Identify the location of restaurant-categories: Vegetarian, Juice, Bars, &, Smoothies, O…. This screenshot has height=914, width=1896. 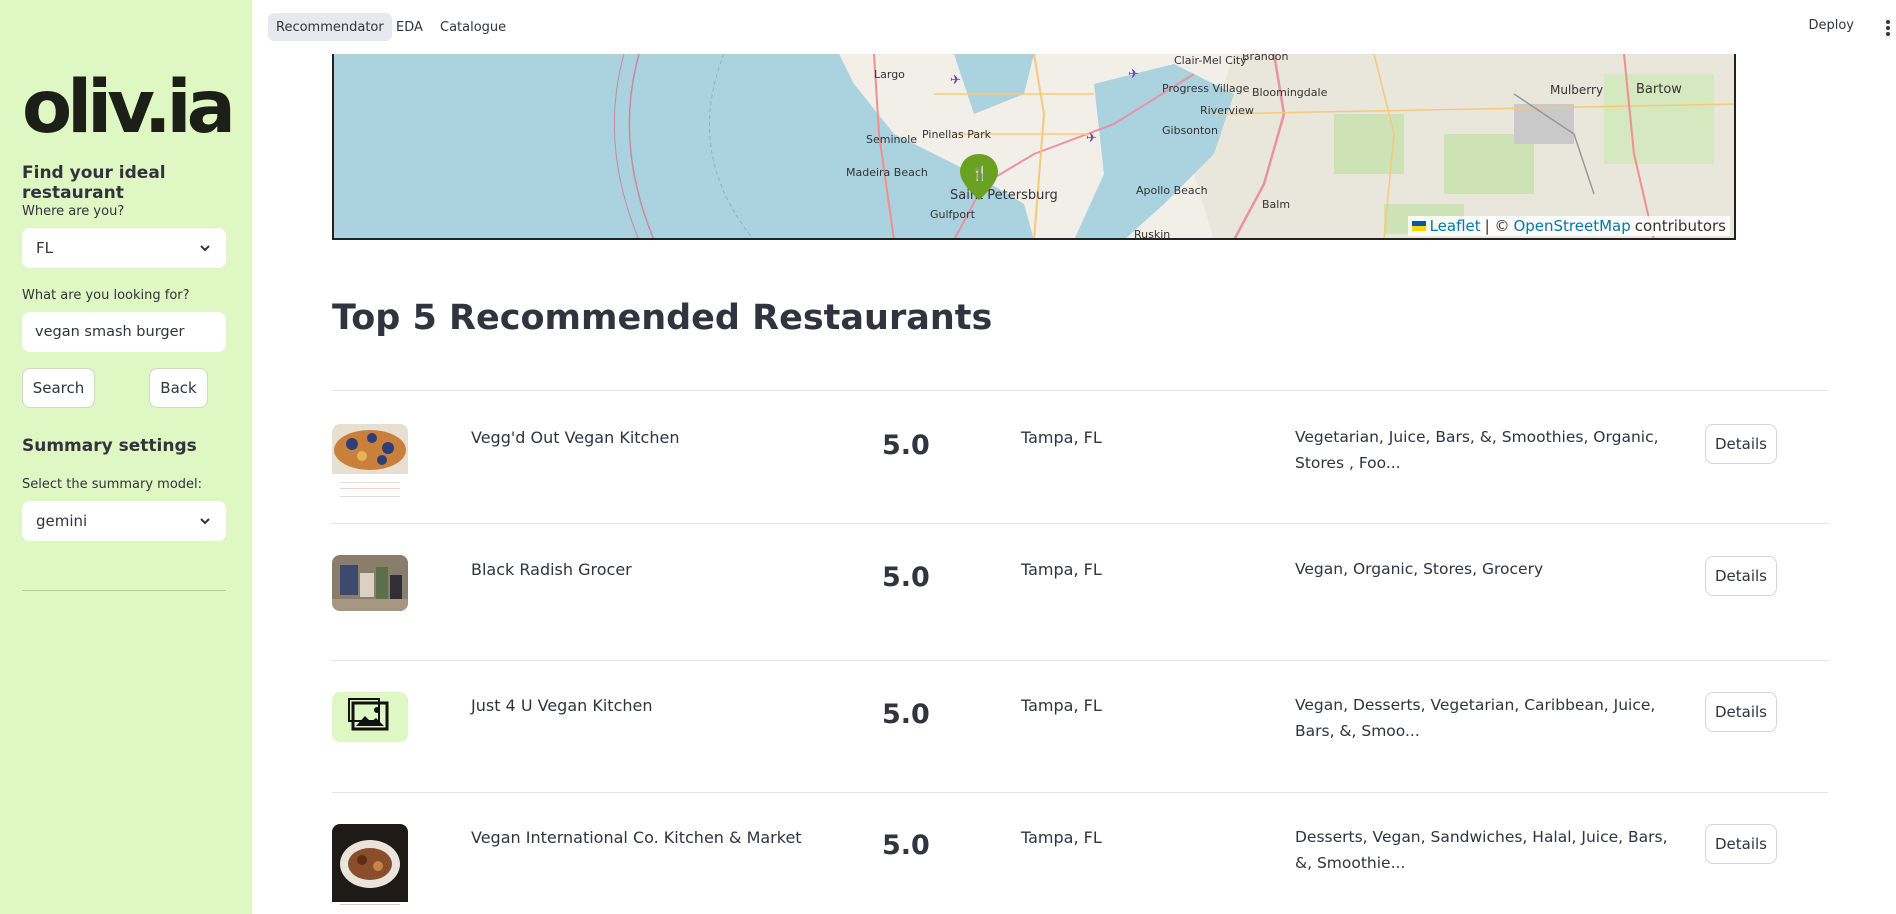
(1477, 450).